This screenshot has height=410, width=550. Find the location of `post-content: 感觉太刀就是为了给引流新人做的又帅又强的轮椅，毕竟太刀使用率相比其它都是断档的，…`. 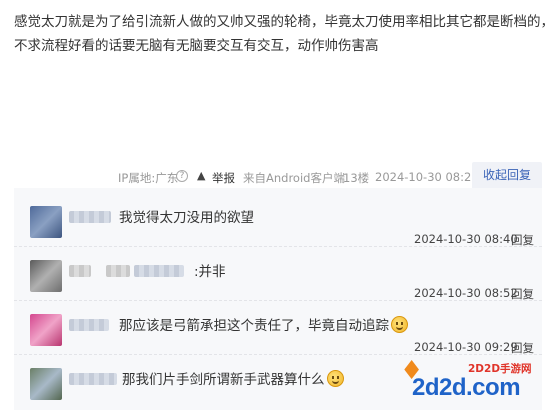

post-content: 感觉太刀就是为了给引流新人做的又帅又强的轮椅，毕竟太刀使用率相比其它都是断档的，… is located at coordinates (282, 34).